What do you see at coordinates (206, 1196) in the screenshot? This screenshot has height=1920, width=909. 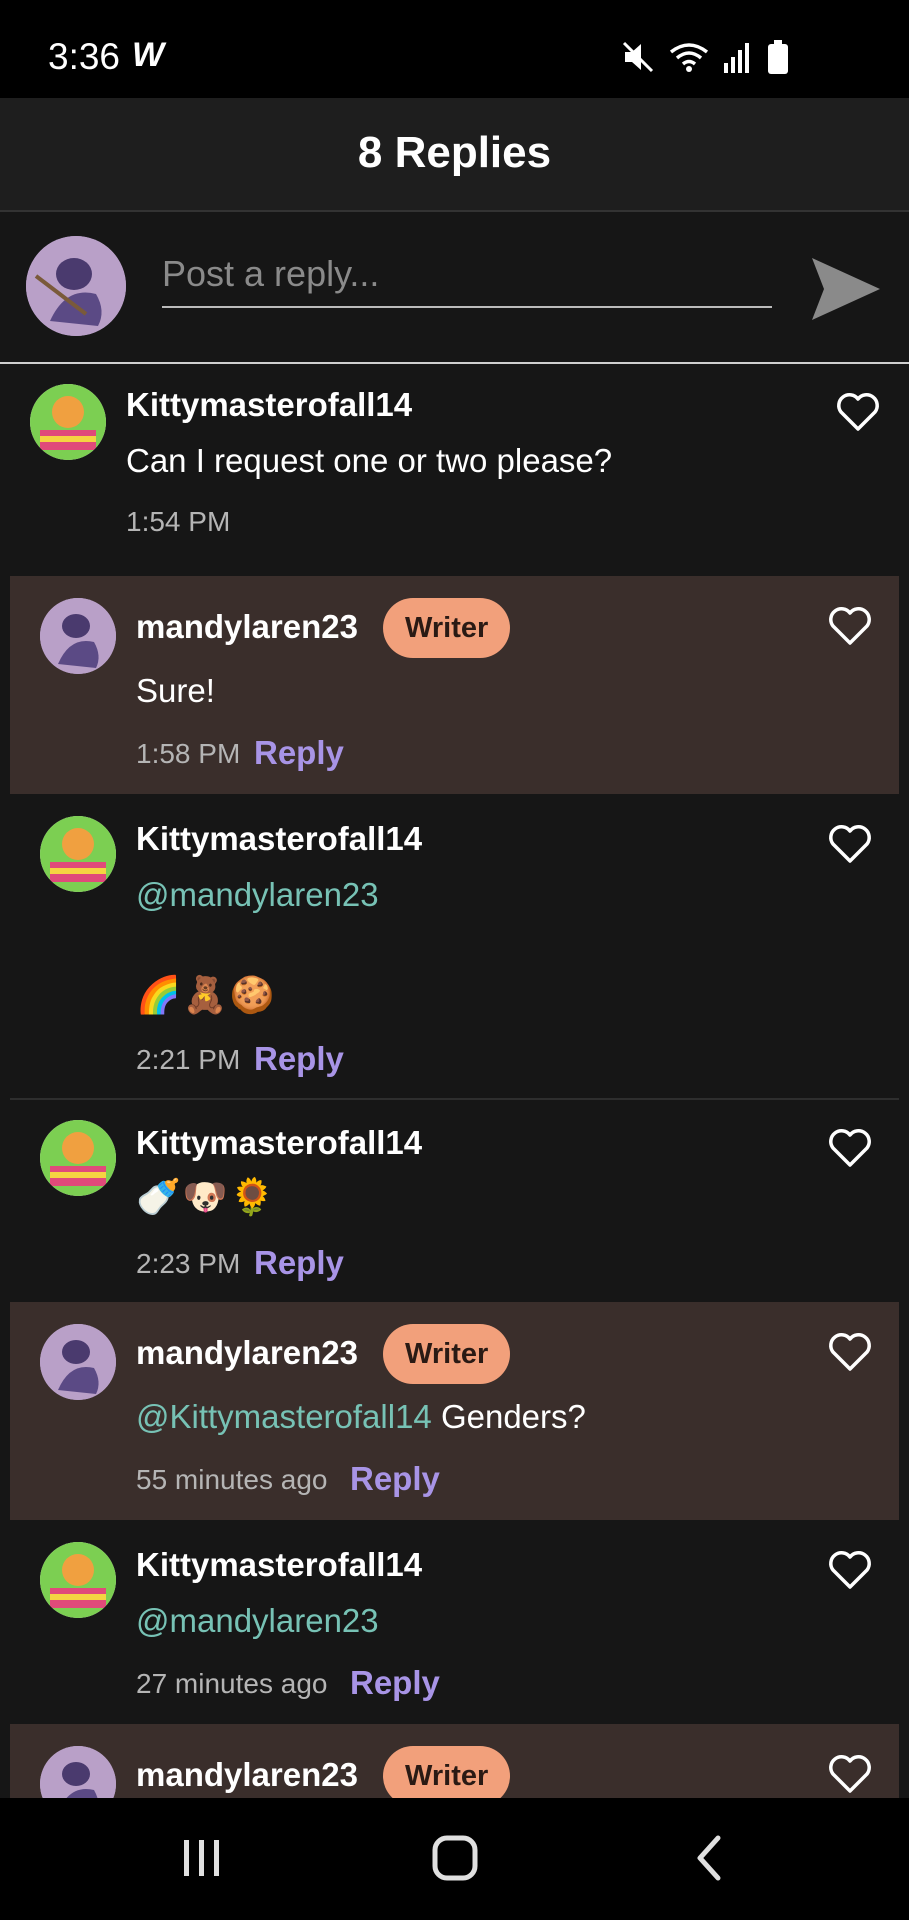 I see `emoji-text: 🍼🐶🌻` at bounding box center [206, 1196].